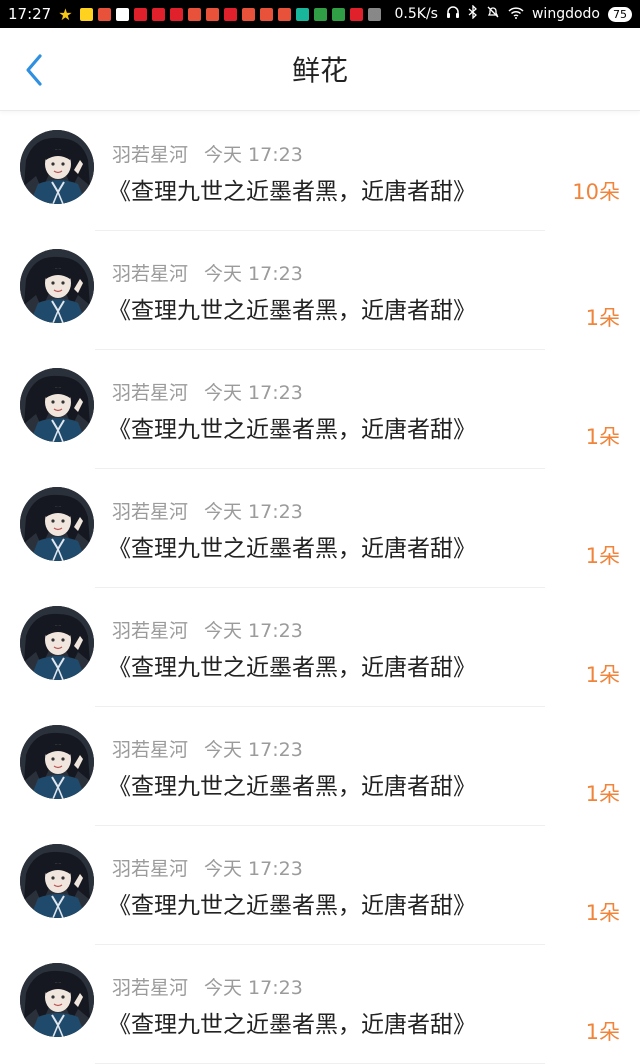 The height and width of the screenshot is (1064, 640). I want to click on star-icon: ★, so click(65, 14).